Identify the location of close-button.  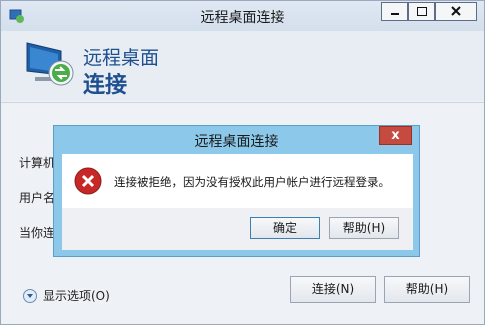
(456, 11).